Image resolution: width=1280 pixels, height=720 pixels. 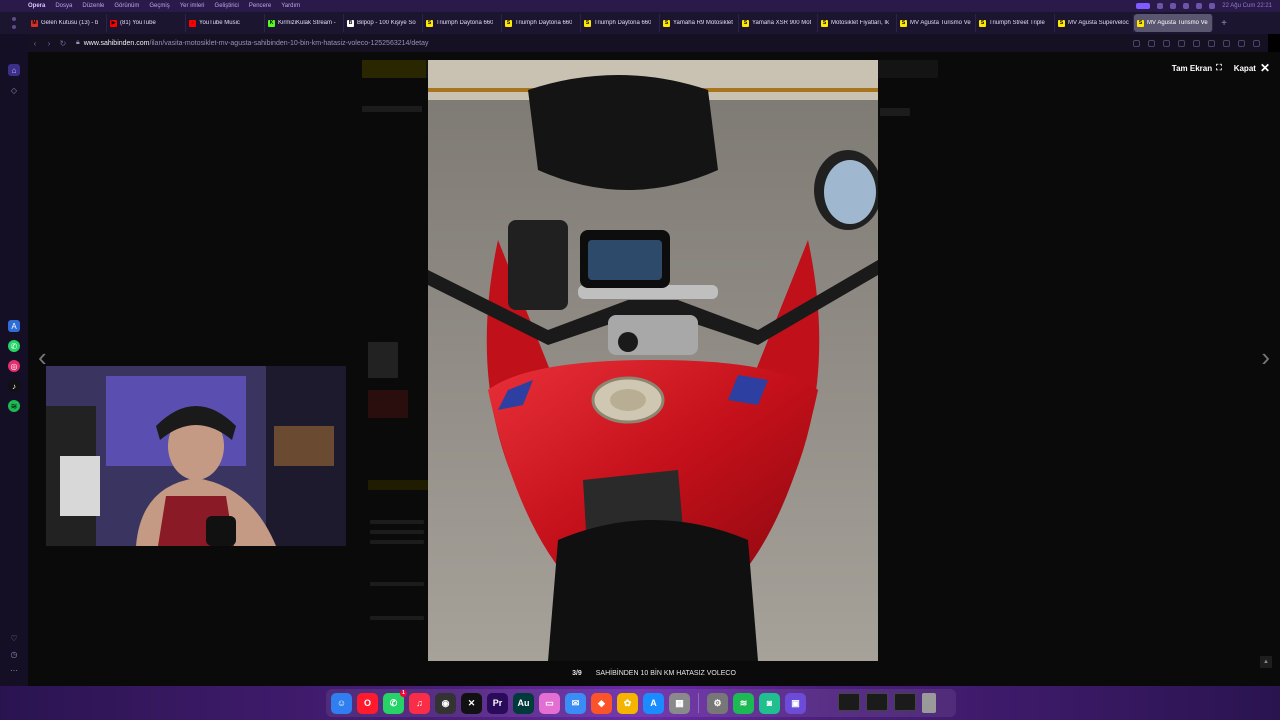 I want to click on dock-brave-icon: ◆, so click(x=601, y=703).